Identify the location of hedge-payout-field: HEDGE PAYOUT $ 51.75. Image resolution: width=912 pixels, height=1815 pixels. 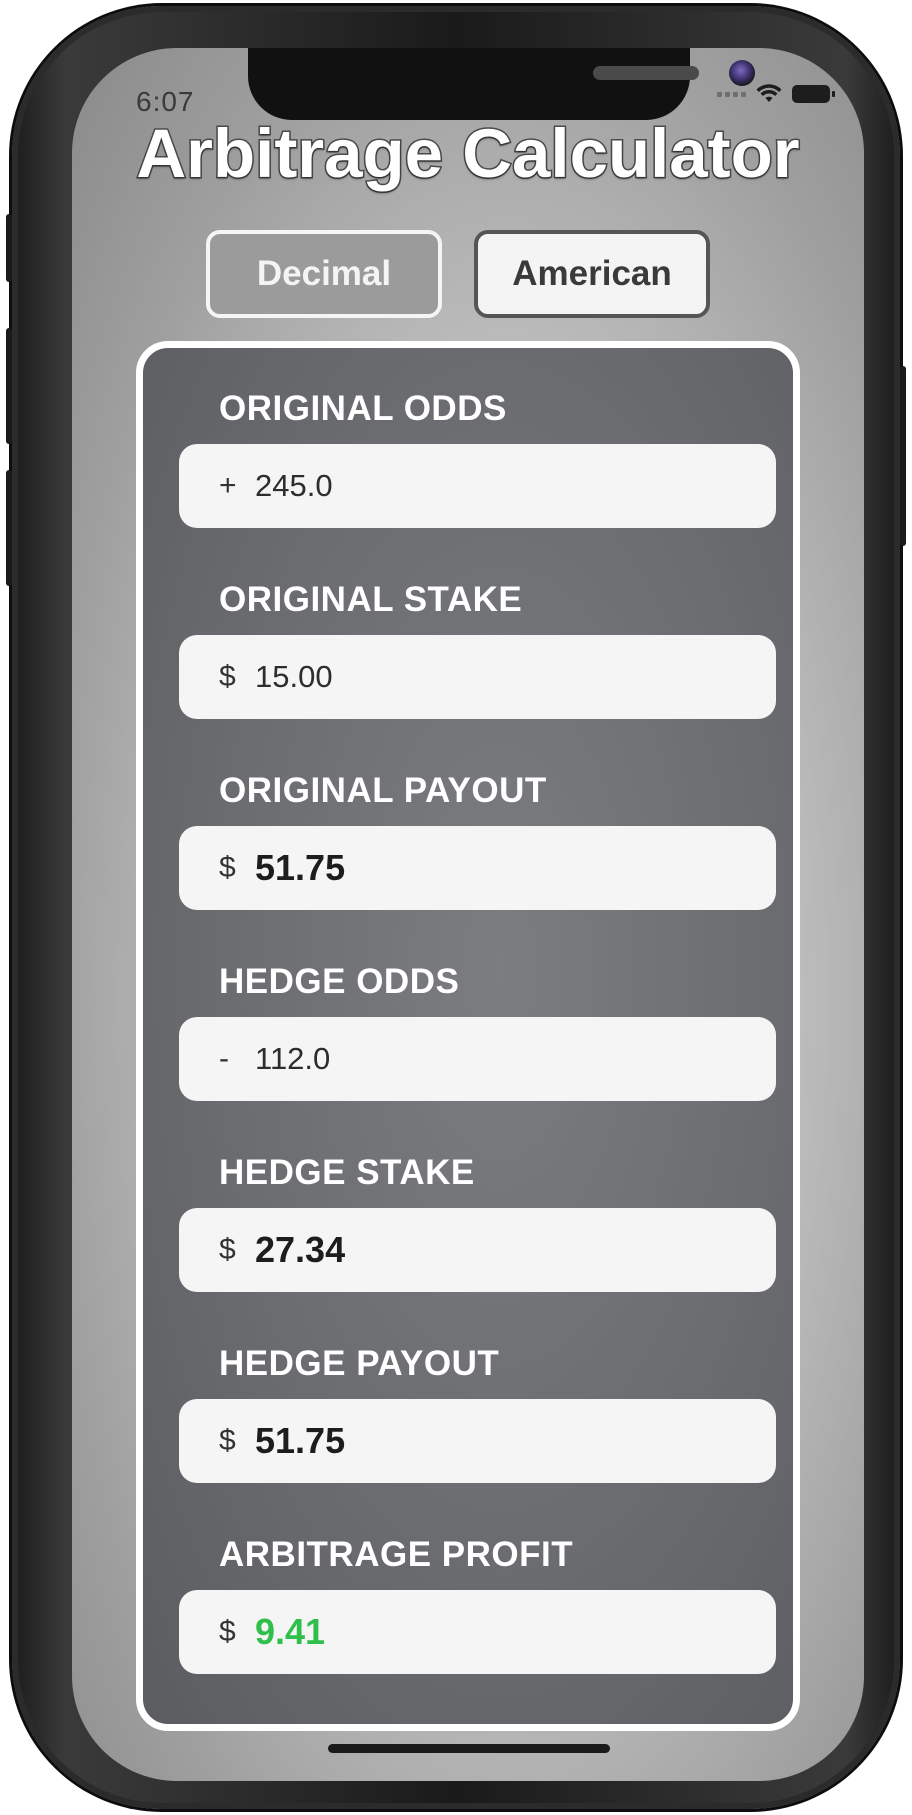
(477, 1413).